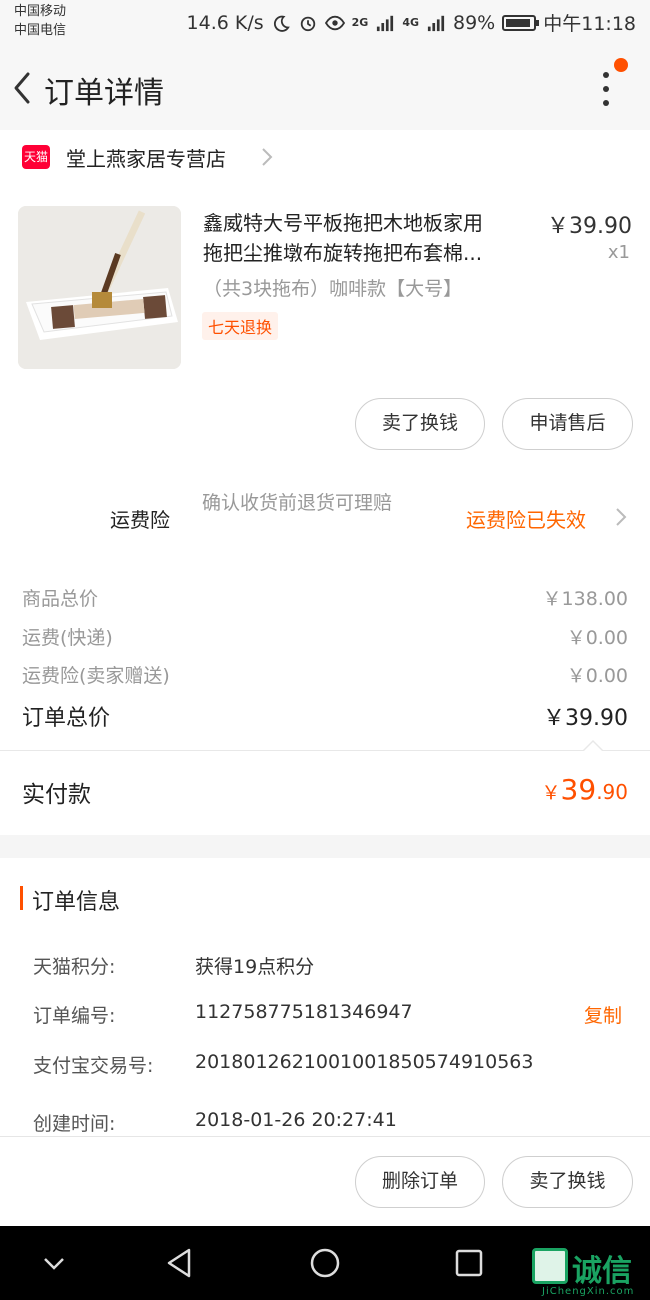 The height and width of the screenshot is (1300, 650). I want to click on insurance-status: 运费险已失效, so click(526, 520).